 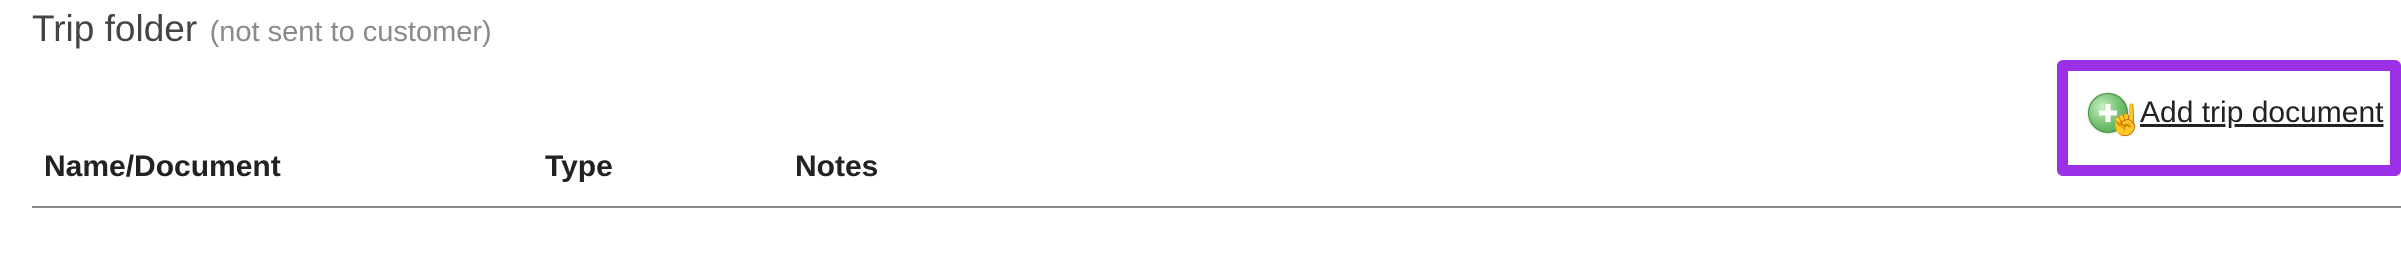 I want to click on add-circle-icon: ☝, so click(x=2116, y=114).